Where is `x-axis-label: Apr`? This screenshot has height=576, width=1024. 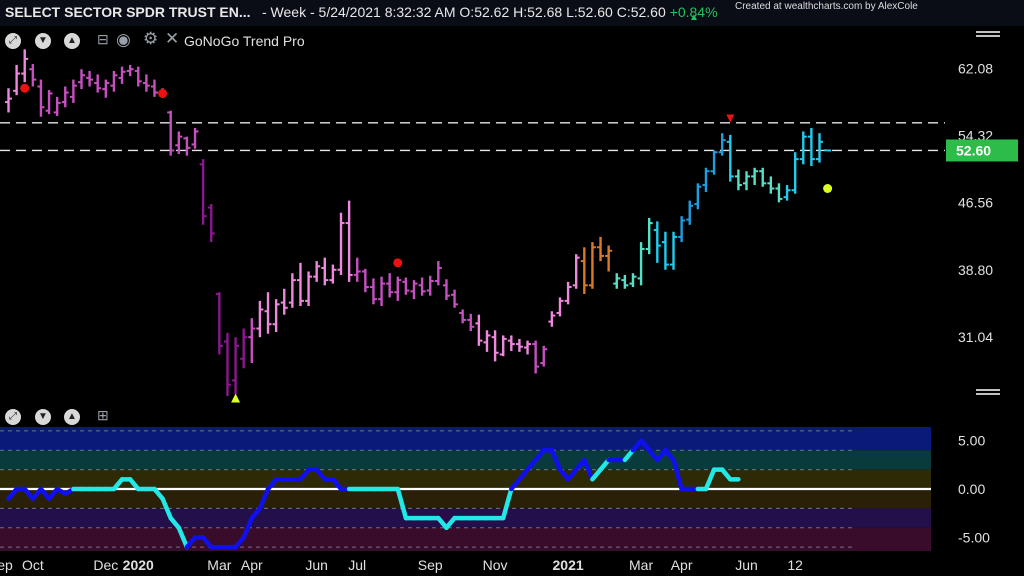
x-axis-label: Apr is located at coordinates (682, 565).